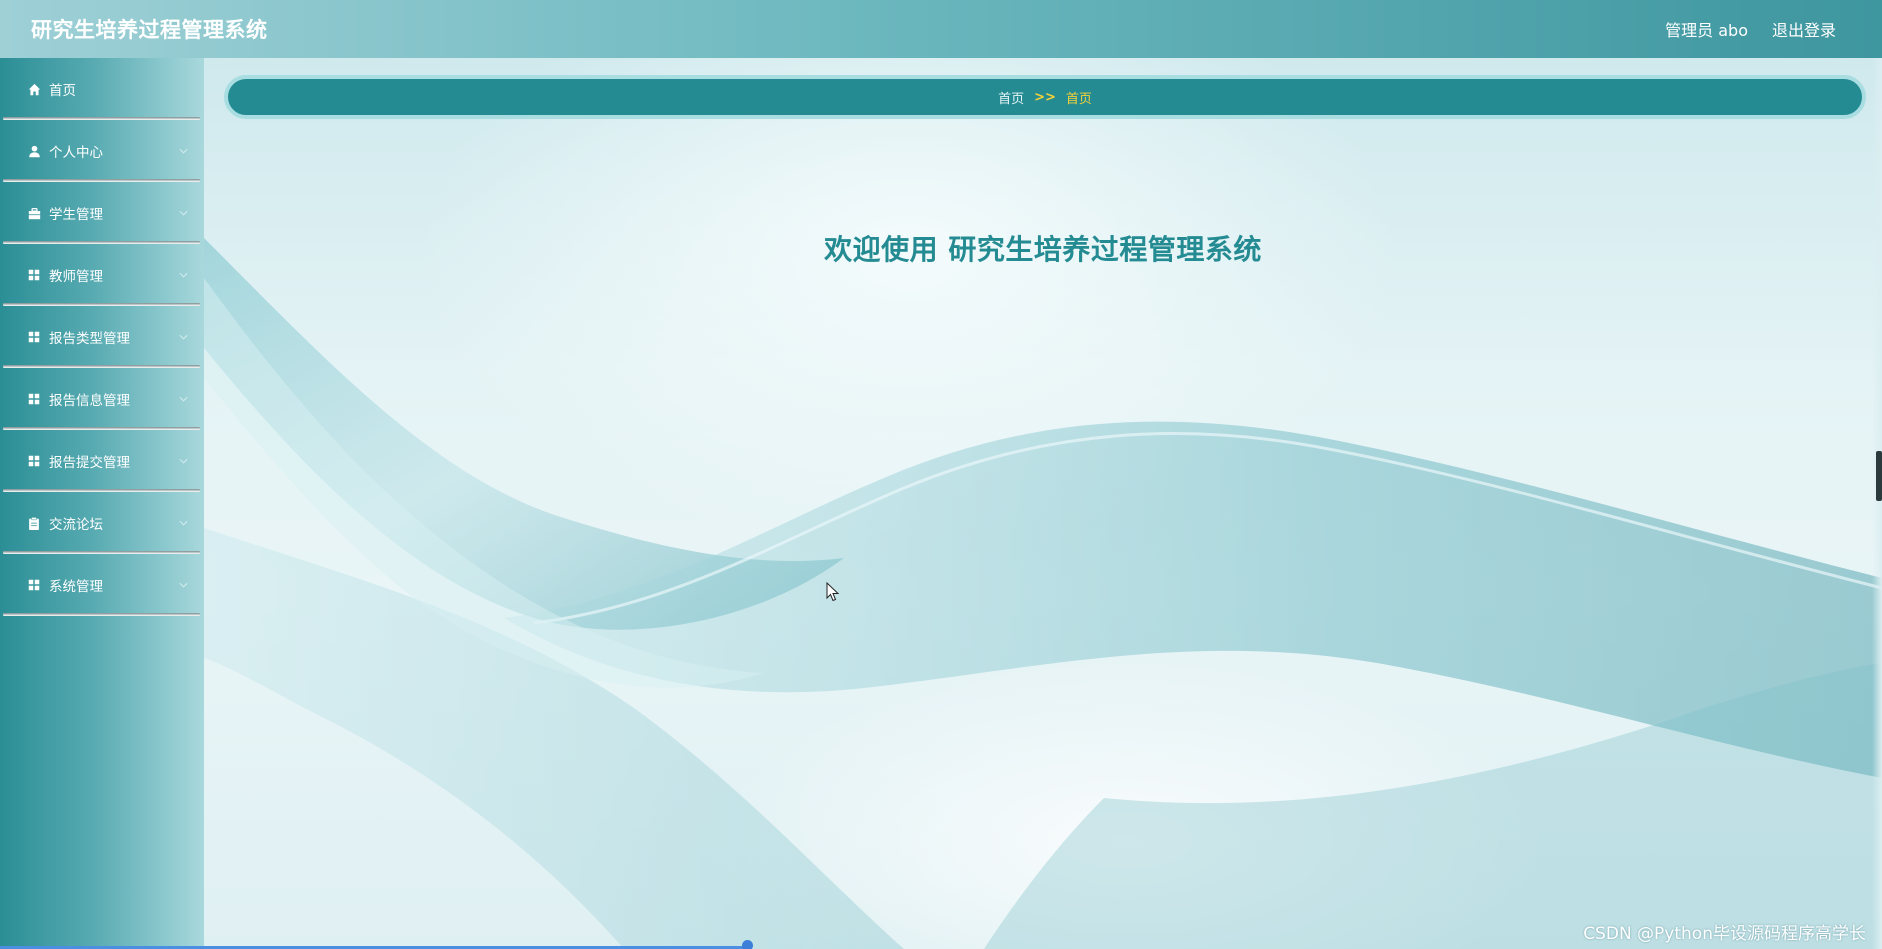 The image size is (1882, 949). What do you see at coordinates (747, 944) in the screenshot?
I see `progress-knob` at bounding box center [747, 944].